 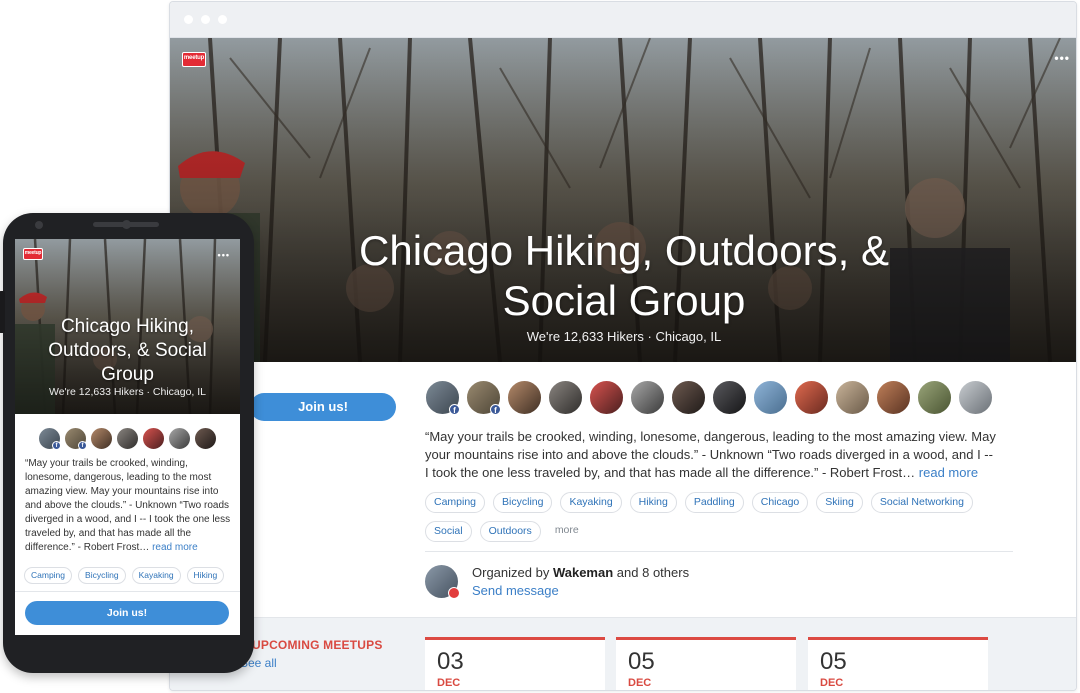 I want to click on mobile-member-avatars: f f, so click(x=127, y=438).